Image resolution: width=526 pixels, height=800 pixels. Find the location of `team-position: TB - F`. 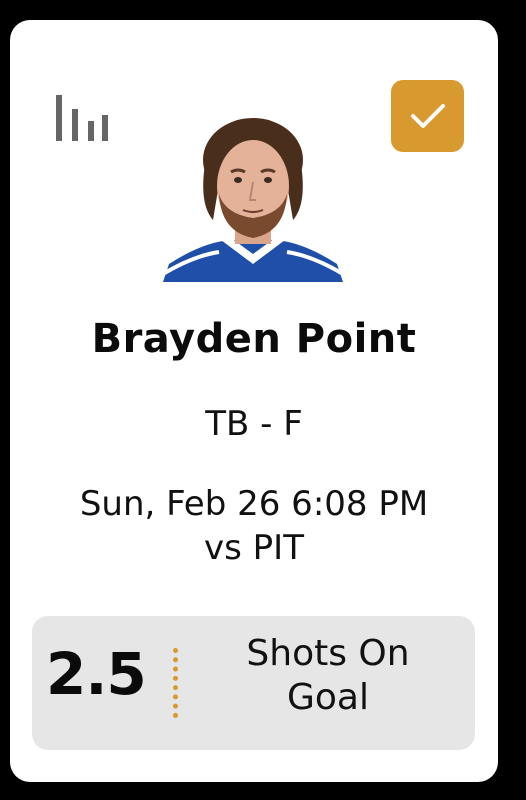

team-position: TB - F is located at coordinates (254, 424).